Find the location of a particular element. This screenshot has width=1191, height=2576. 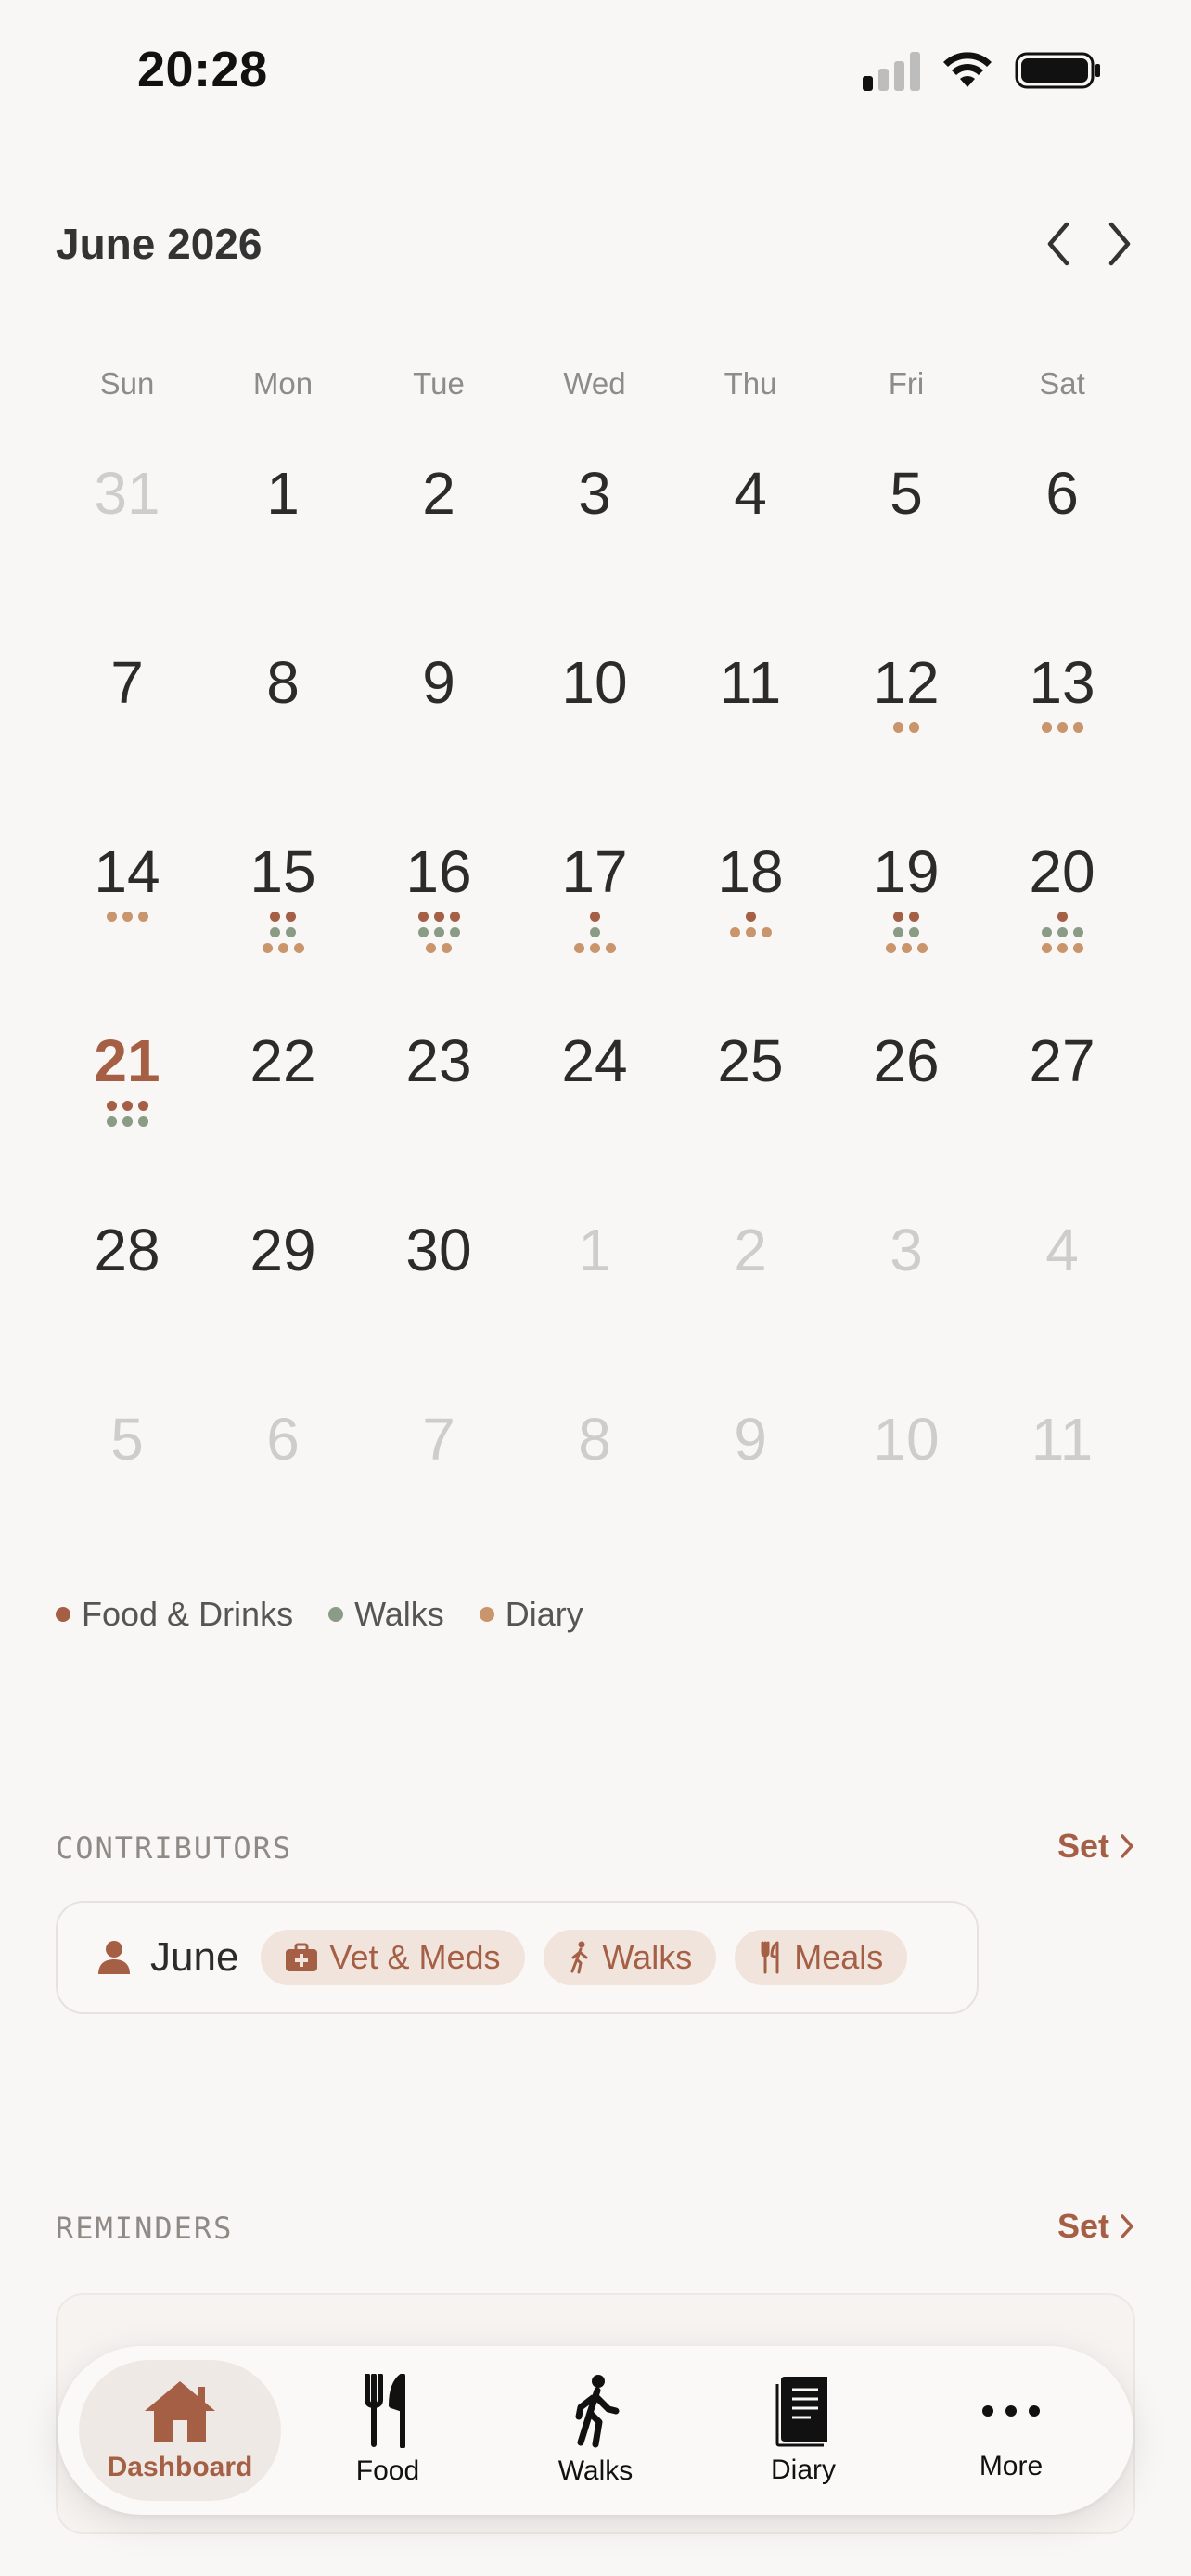

day-number: 11 is located at coordinates (1062, 1439).